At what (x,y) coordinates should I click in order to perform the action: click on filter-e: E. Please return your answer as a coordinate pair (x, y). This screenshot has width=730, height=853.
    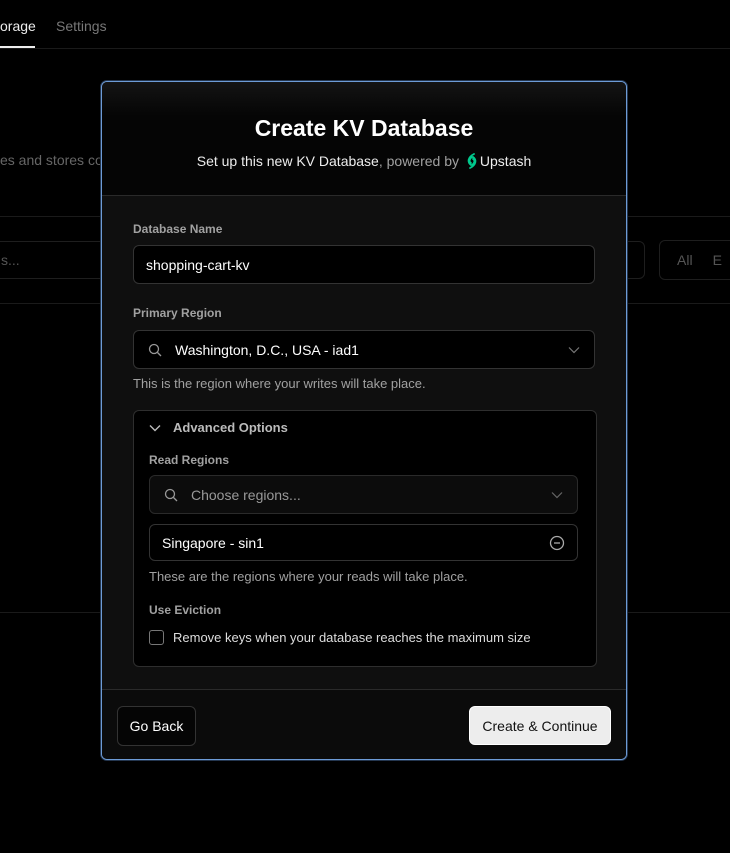
    Looking at the image, I should click on (717, 265).